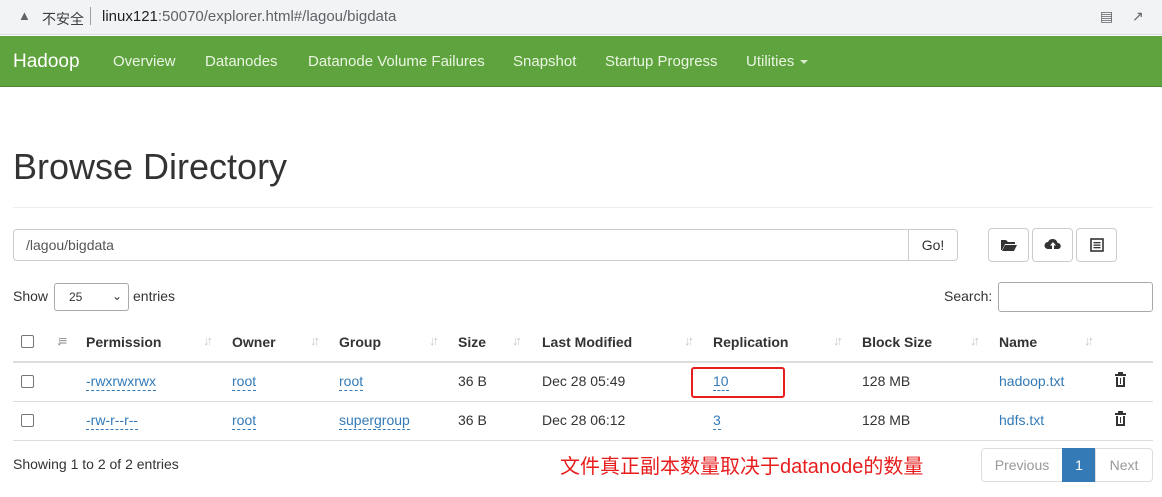  I want to click on search-label: Search:, so click(968, 296).